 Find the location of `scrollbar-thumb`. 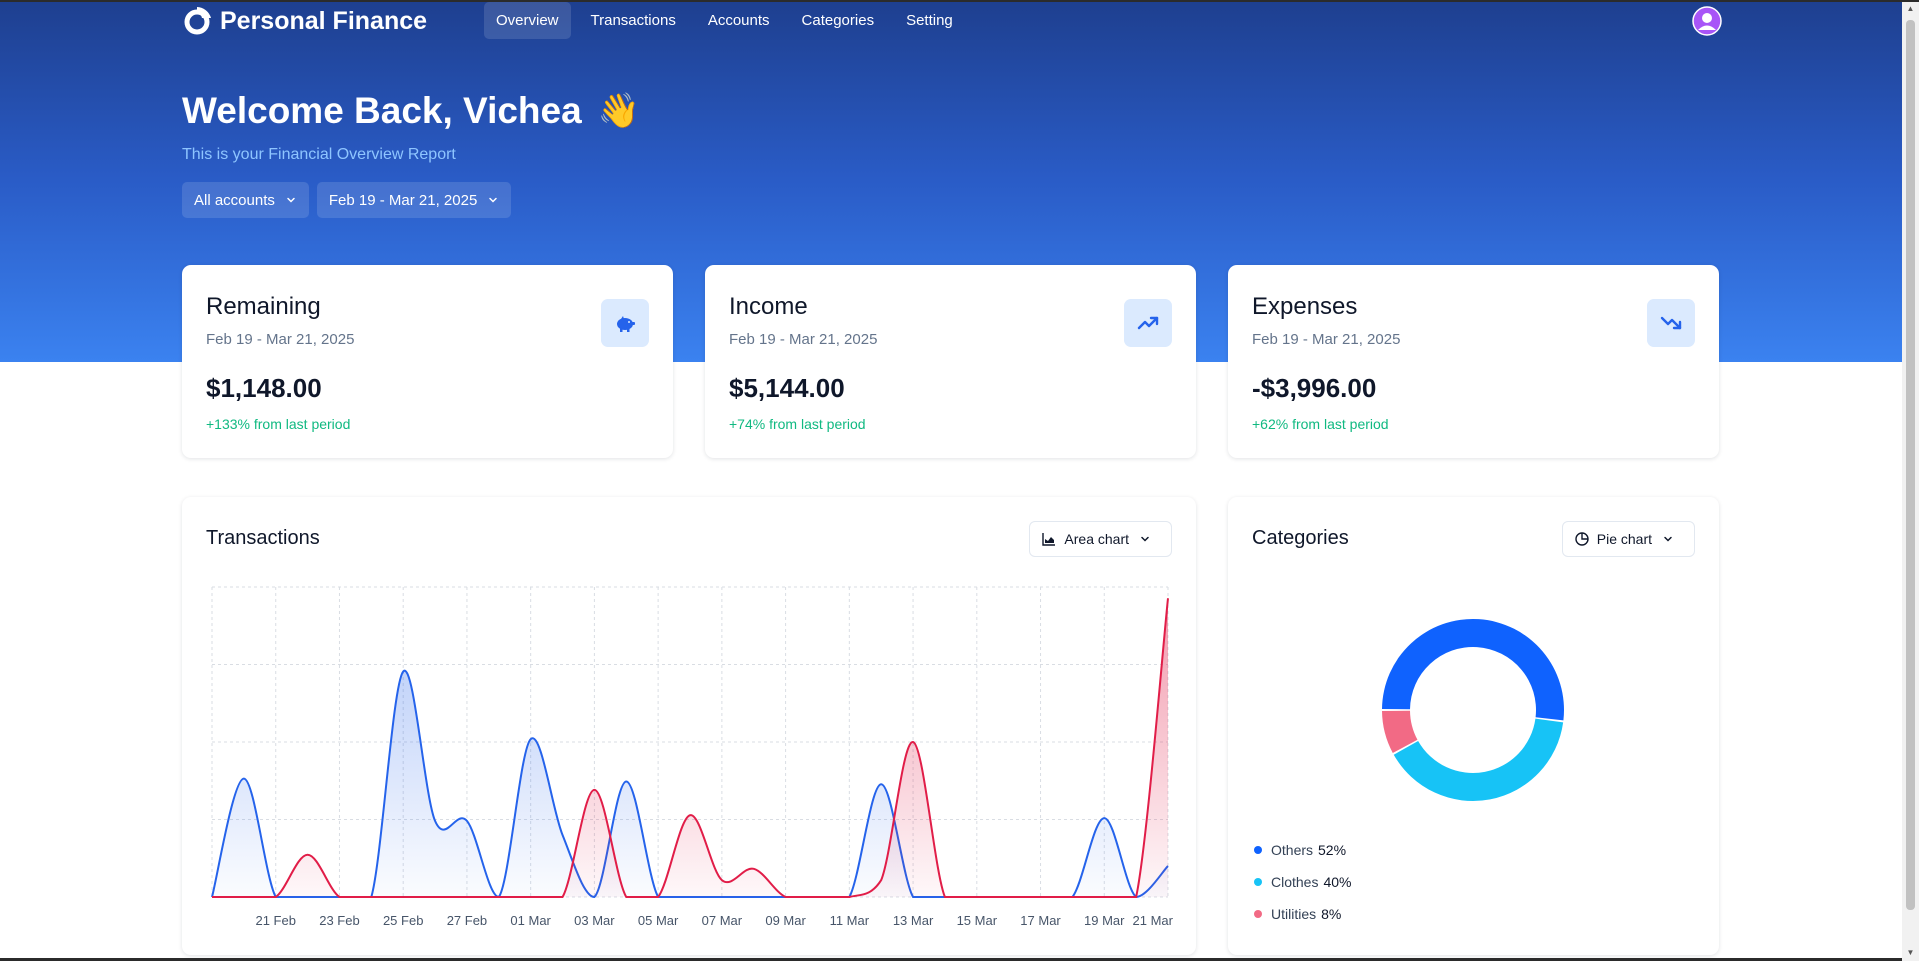

scrollbar-thumb is located at coordinates (1910, 465).